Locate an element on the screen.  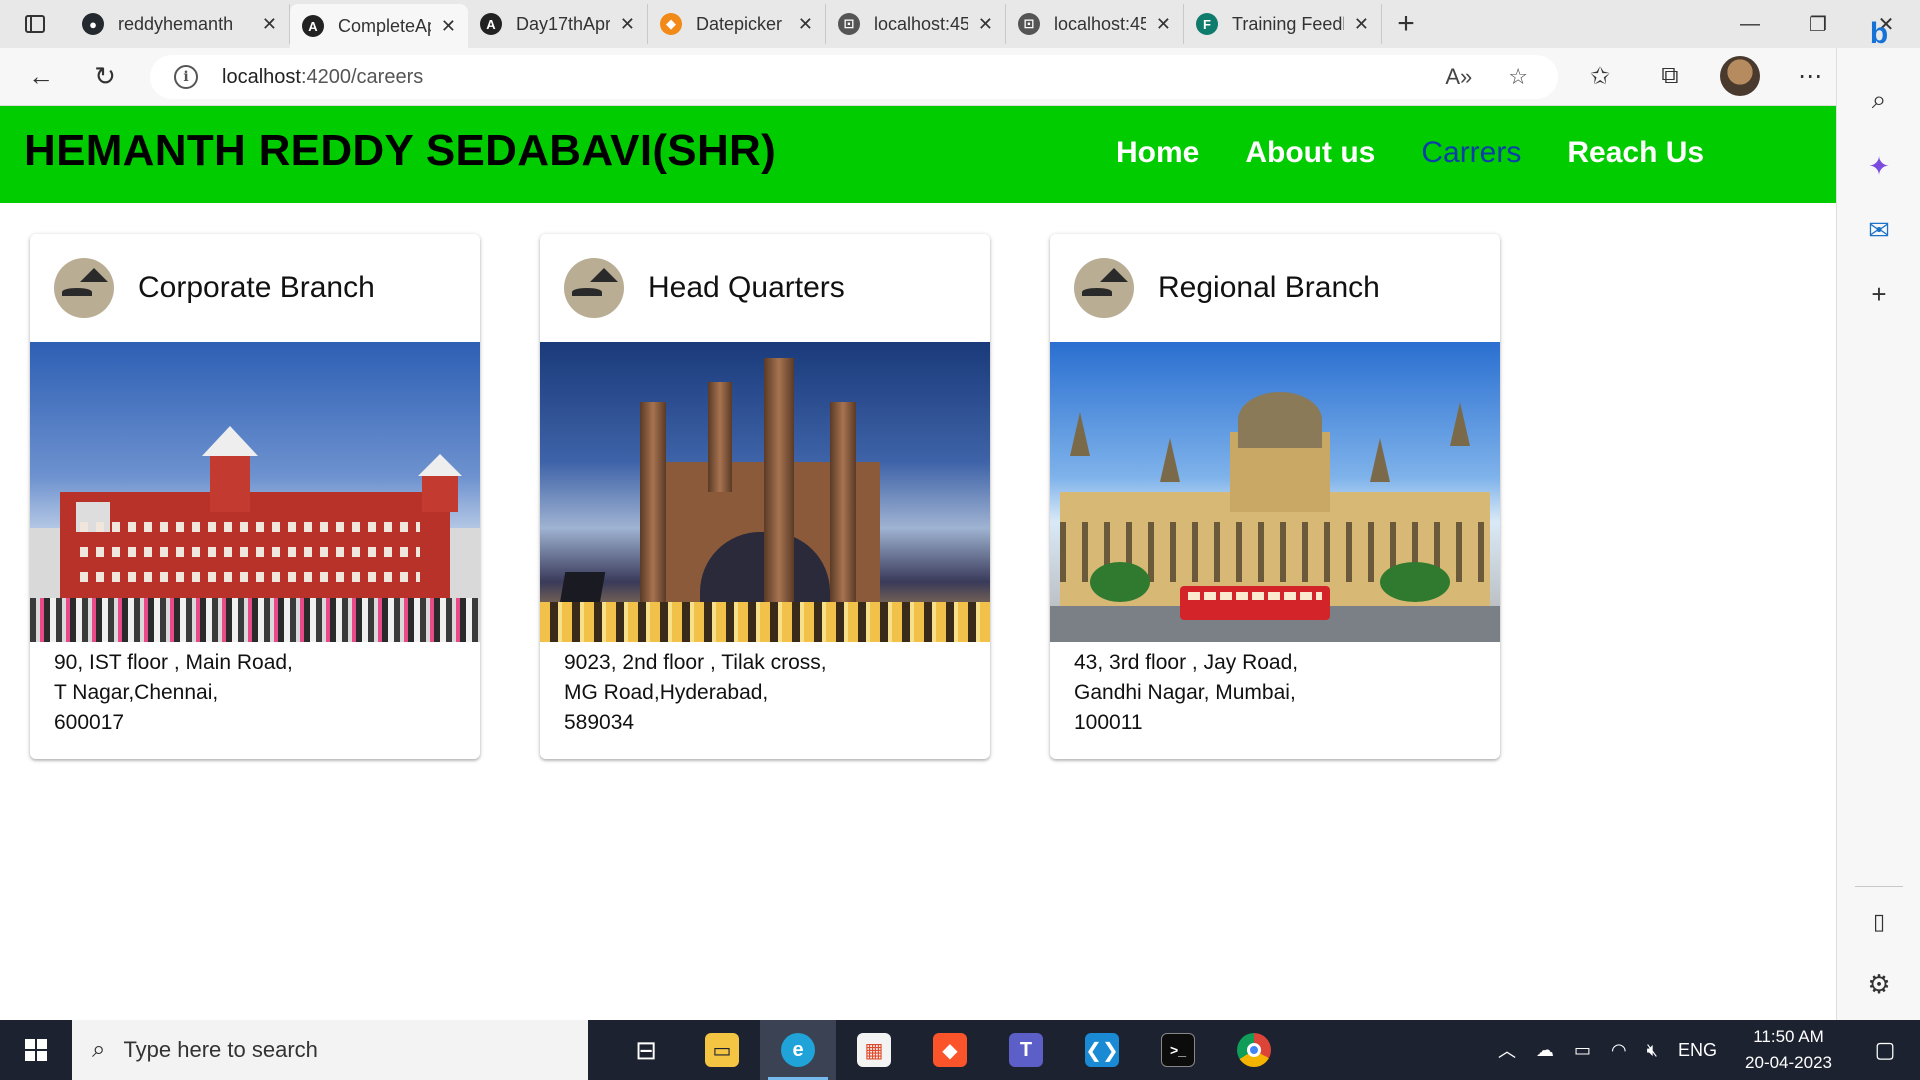
tab-title: localhost:4500/ is located at coordinates (1100, 23).